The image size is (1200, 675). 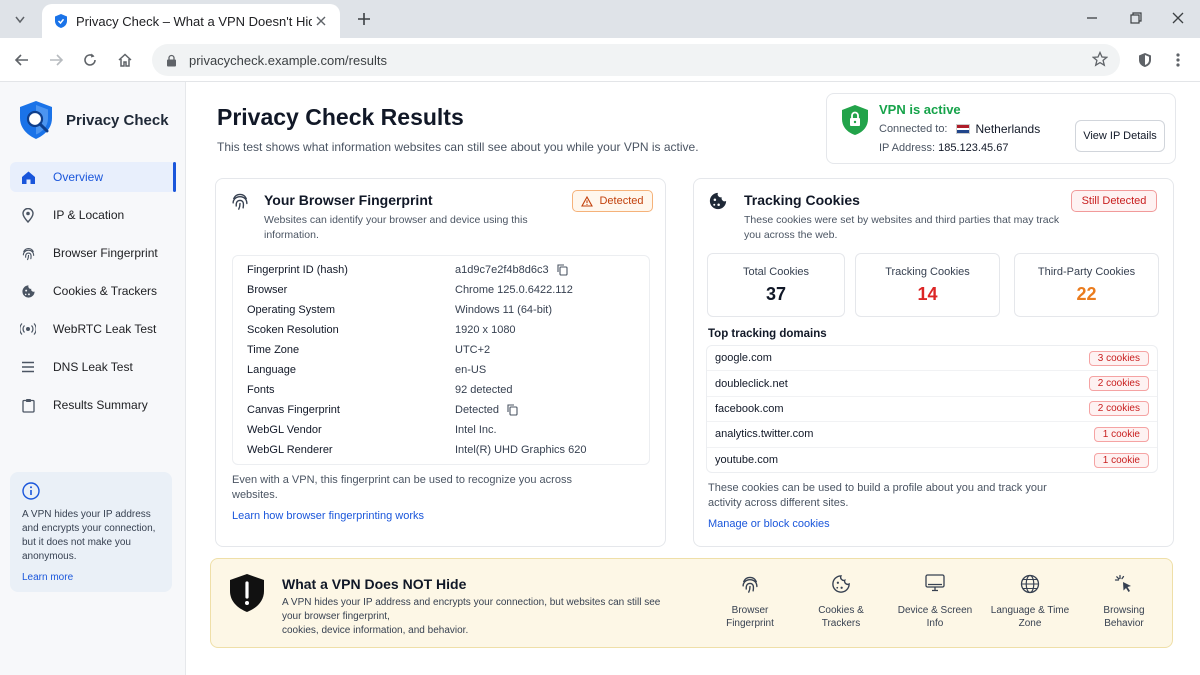 What do you see at coordinates (273, 350) in the screenshot?
I see `fingerprint-label: Time Zone` at bounding box center [273, 350].